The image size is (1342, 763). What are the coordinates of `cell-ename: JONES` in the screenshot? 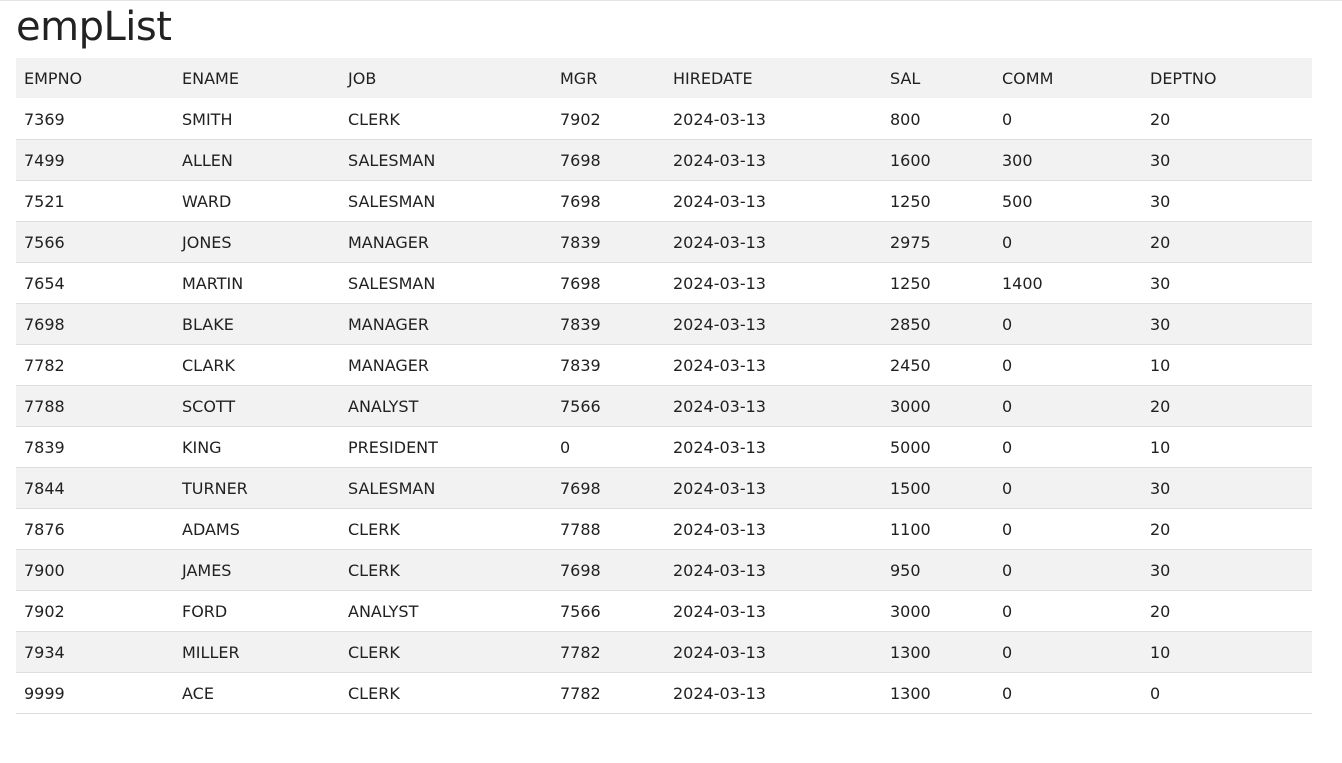 It's located at (257, 242).